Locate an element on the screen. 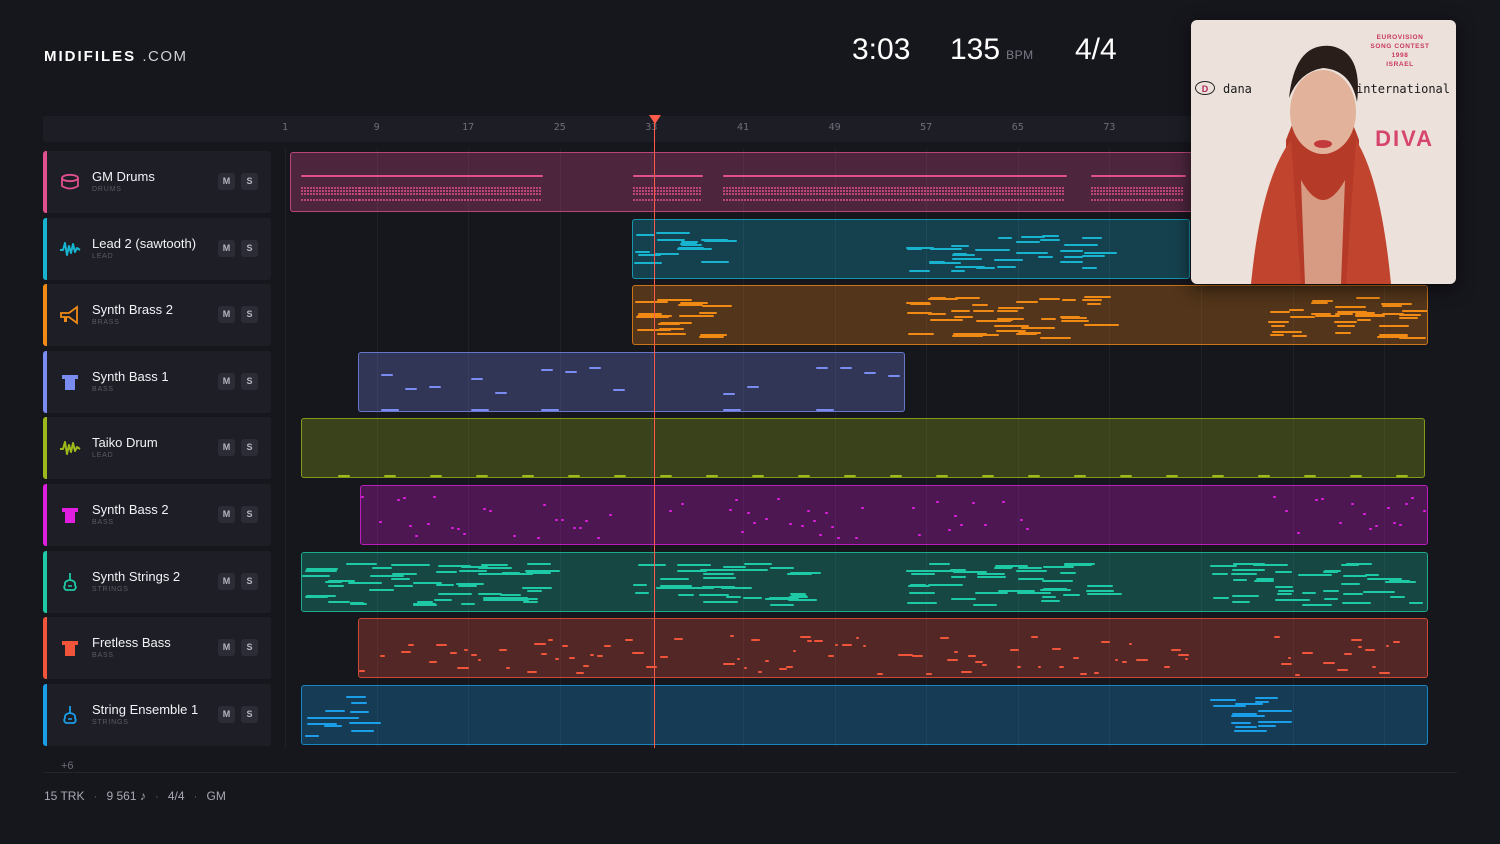 The height and width of the screenshot is (844, 1500). track-name: Synth Brass 2 is located at coordinates (132, 310).